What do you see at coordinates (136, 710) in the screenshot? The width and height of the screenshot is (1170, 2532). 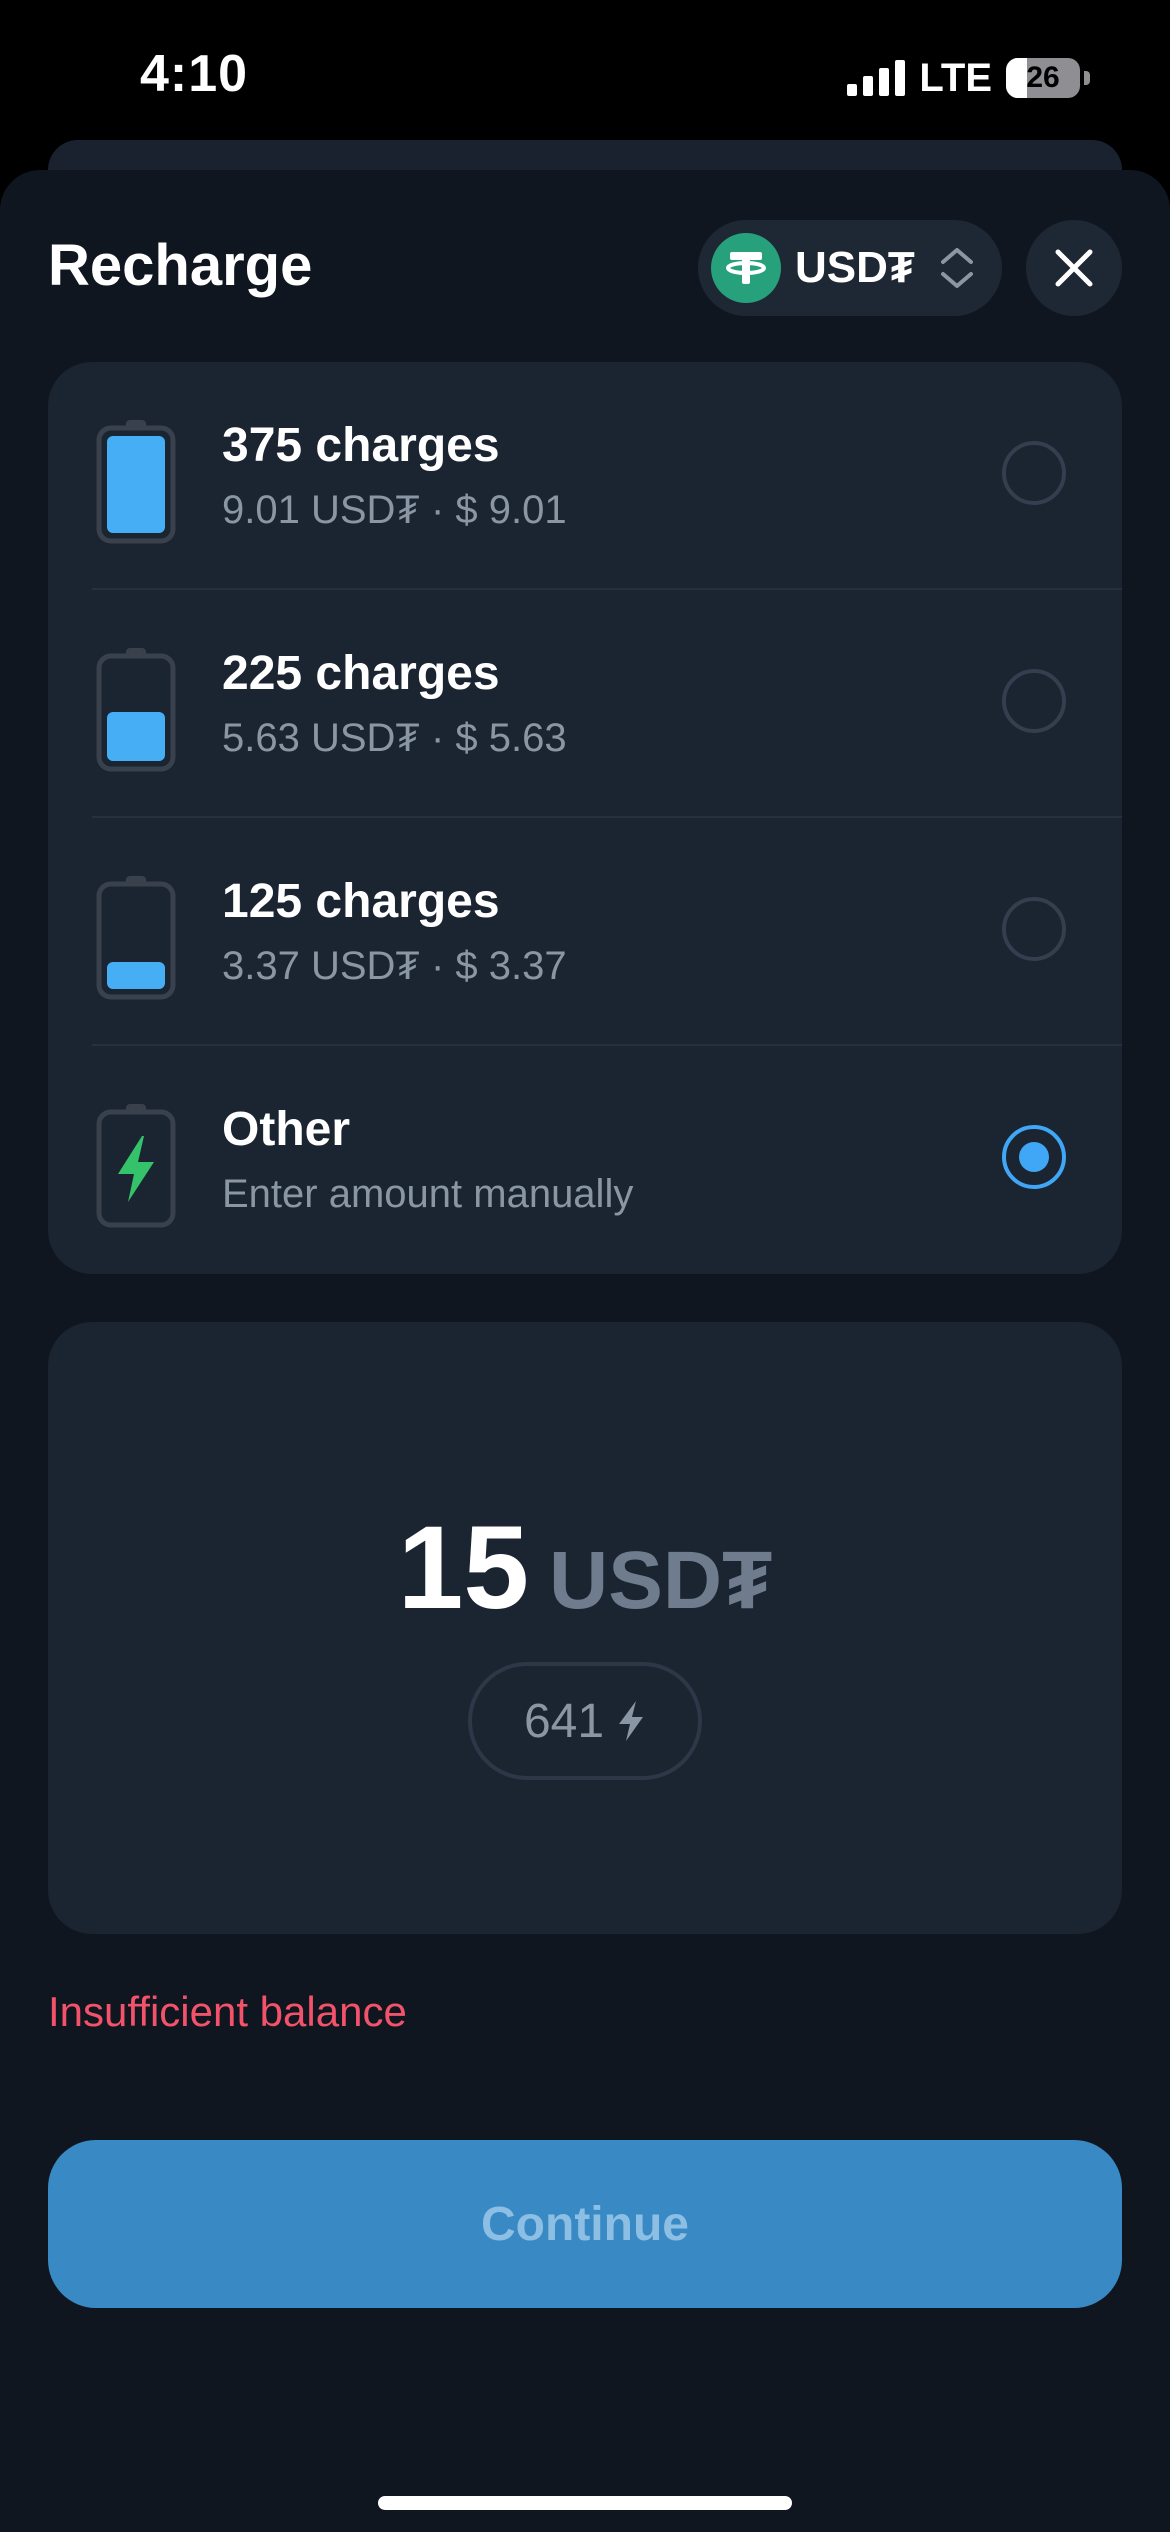 I see `battery-half-icon` at bounding box center [136, 710].